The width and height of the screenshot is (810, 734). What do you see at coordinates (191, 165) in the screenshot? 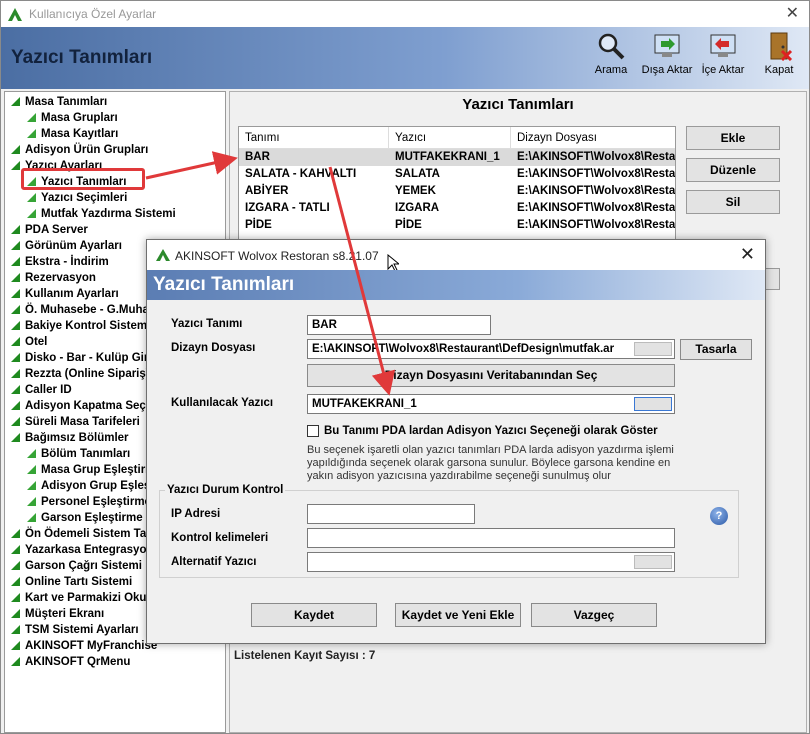
I see `arrow-to-table-row` at bounding box center [191, 165].